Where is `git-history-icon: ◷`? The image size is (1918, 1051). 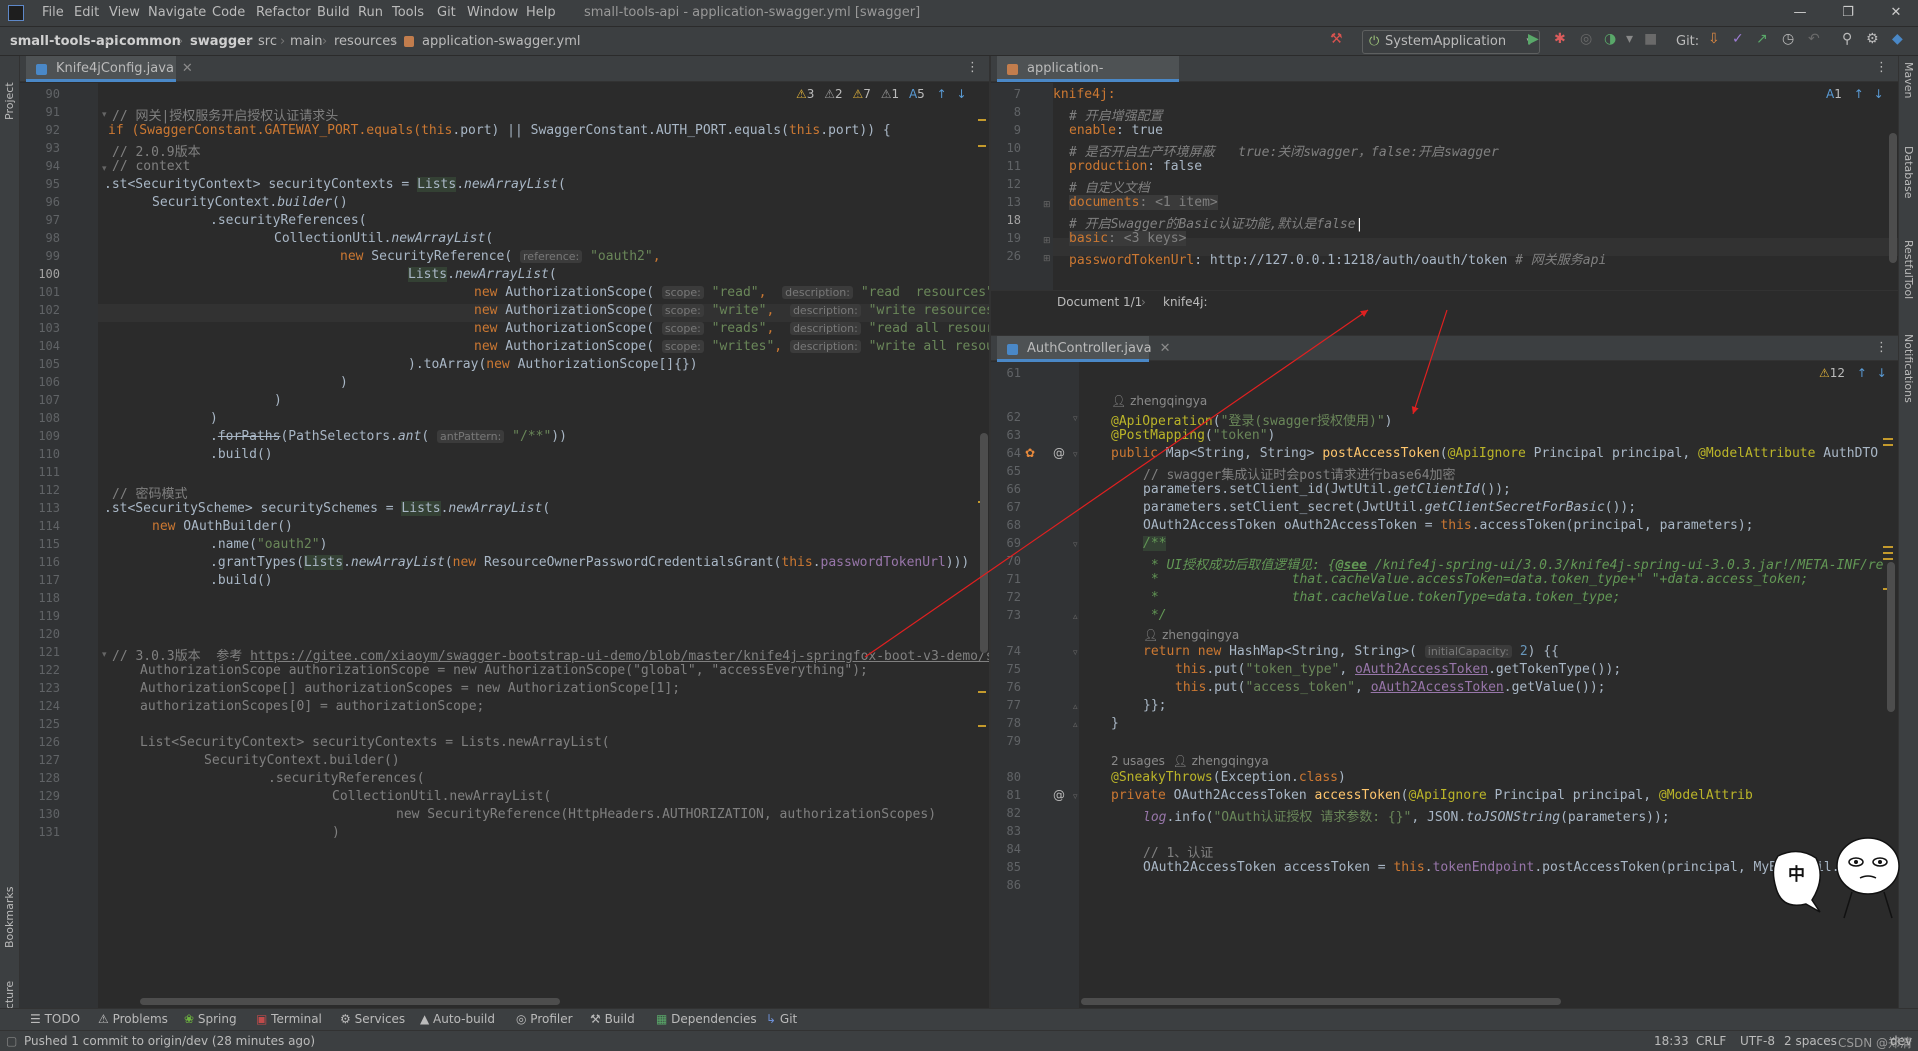 git-history-icon: ◷ is located at coordinates (1788, 39).